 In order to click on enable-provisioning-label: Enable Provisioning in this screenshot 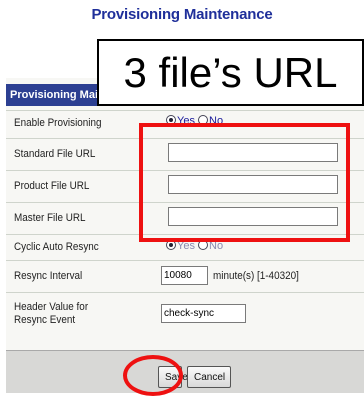, I will do `click(58, 123)`.